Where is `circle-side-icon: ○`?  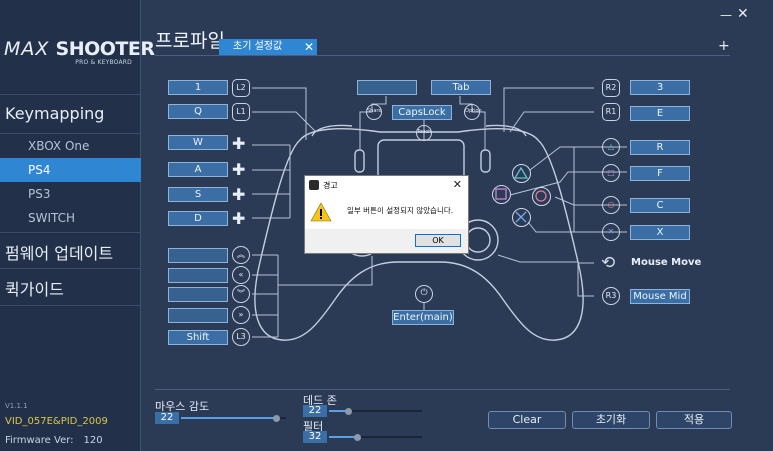 circle-side-icon: ○ is located at coordinates (611, 205).